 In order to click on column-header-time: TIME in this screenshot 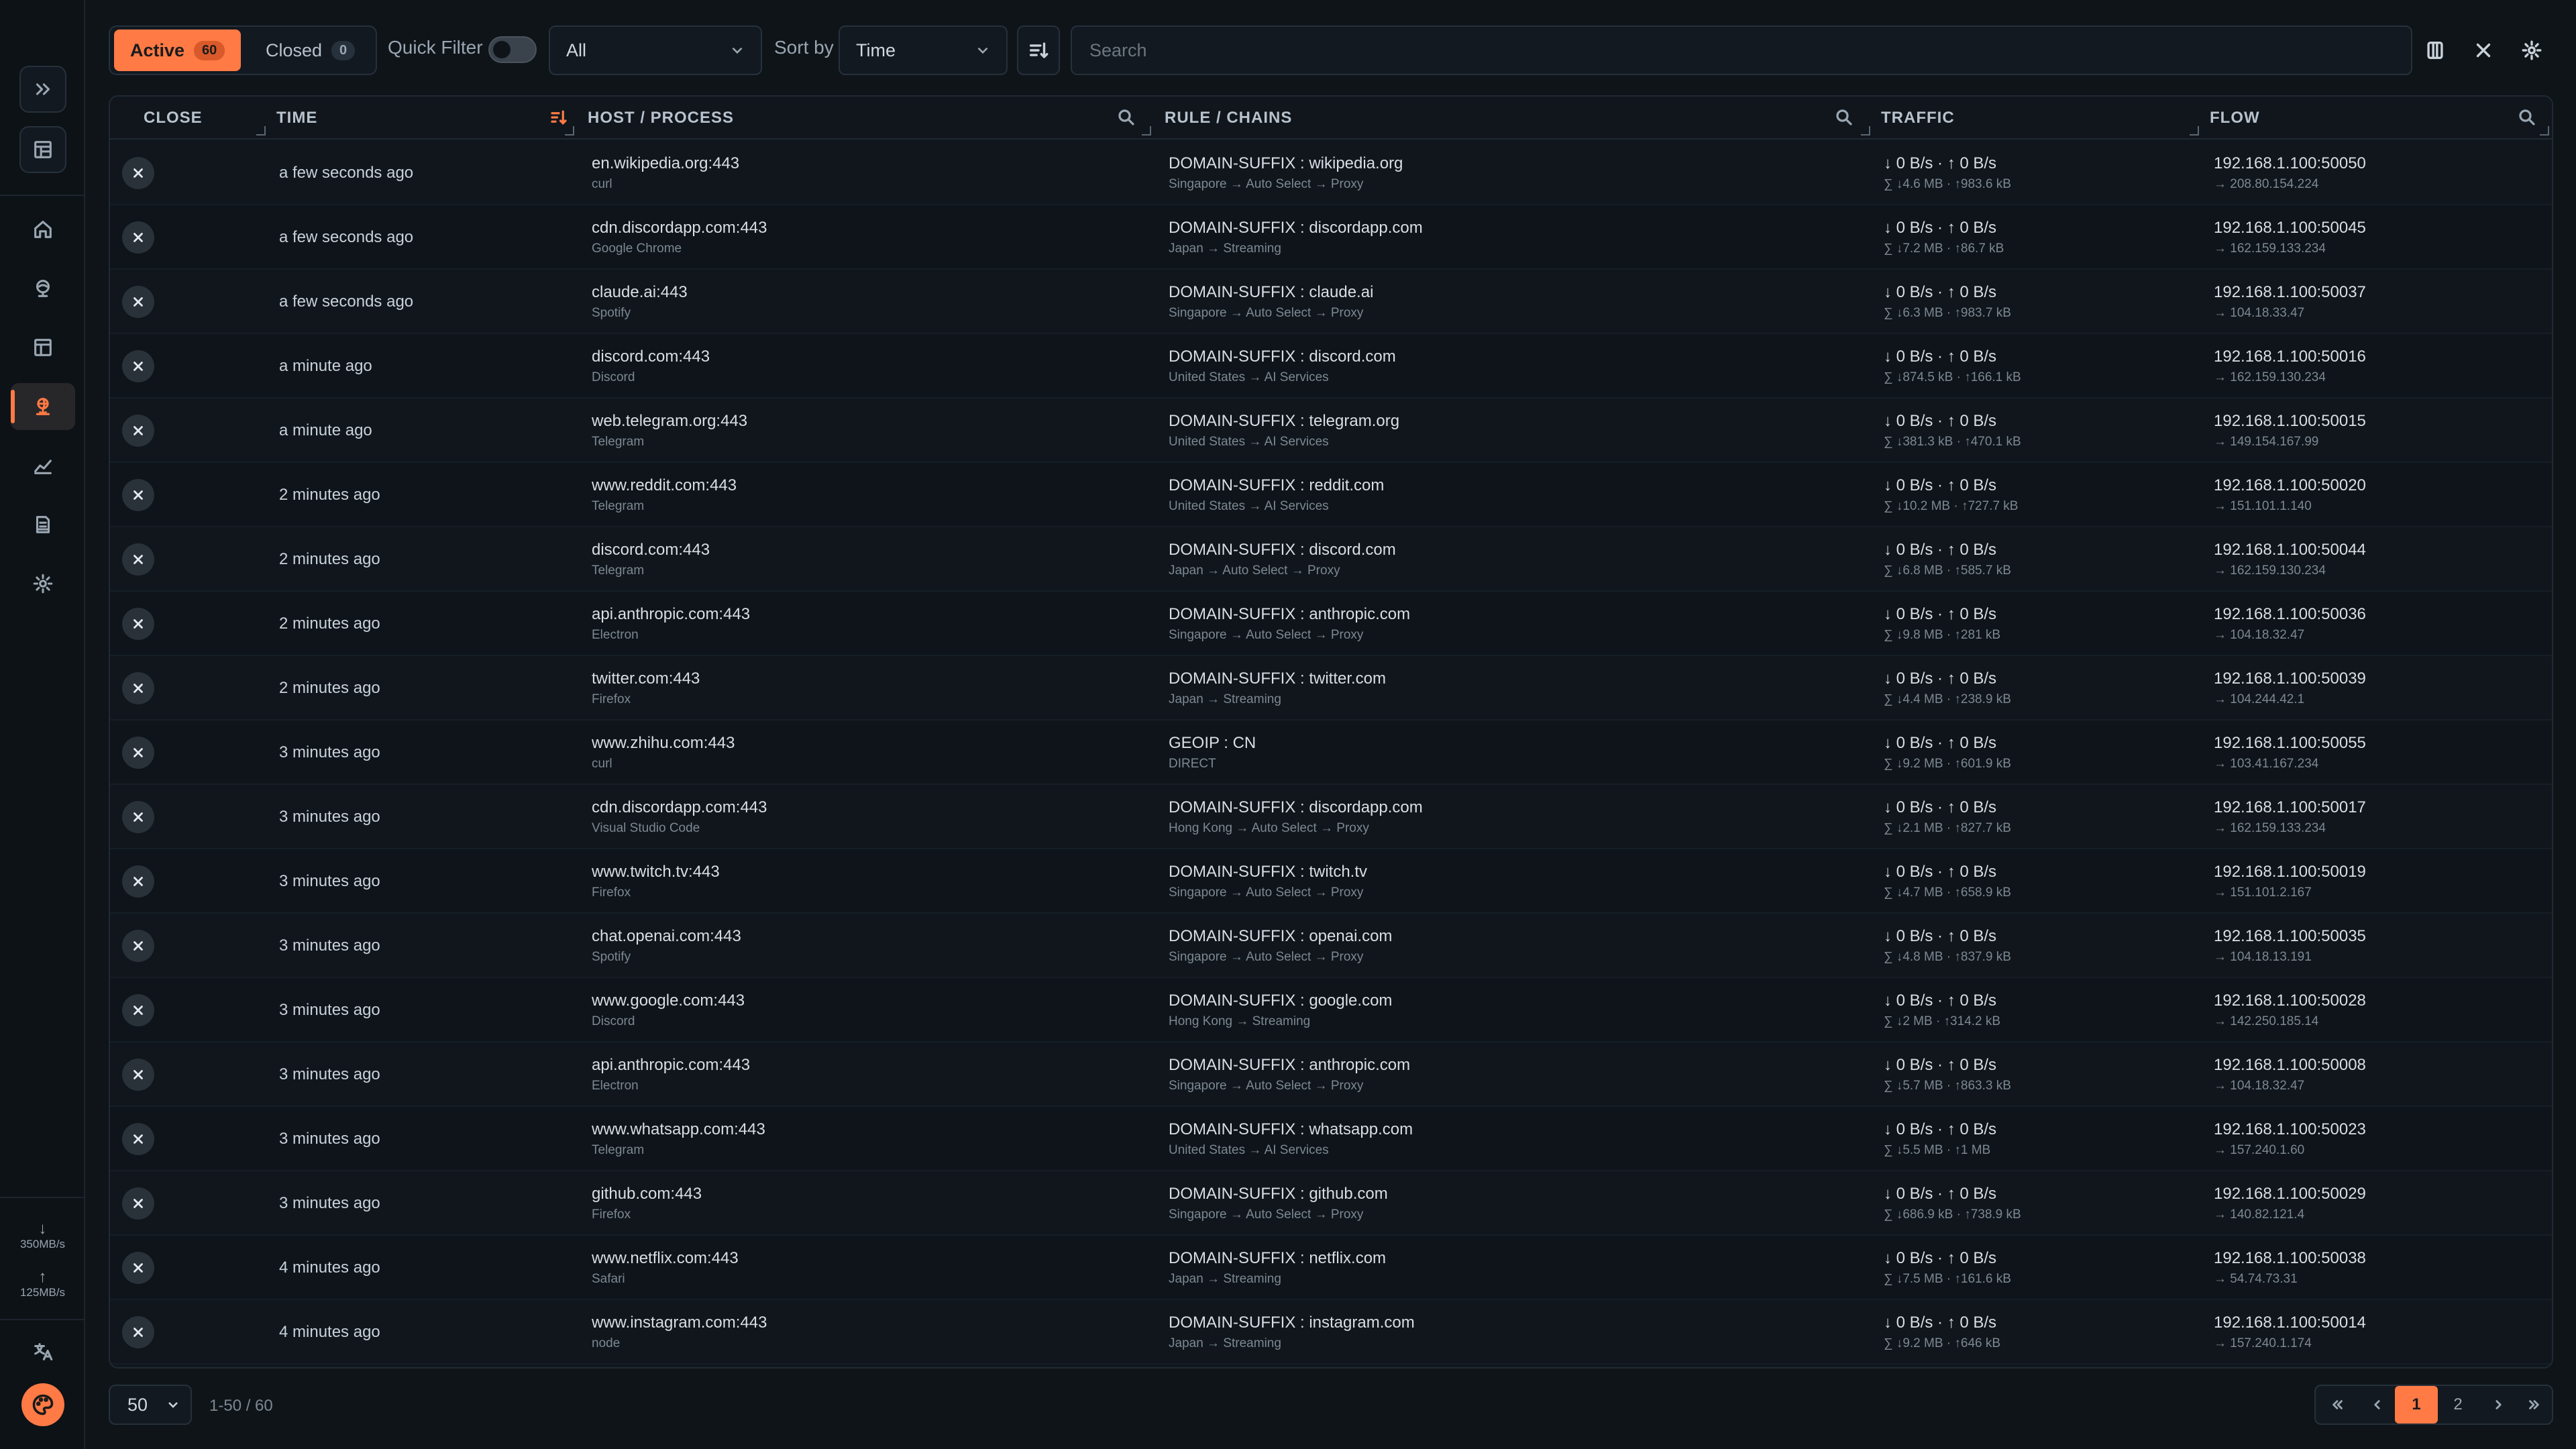, I will do `click(296, 118)`.